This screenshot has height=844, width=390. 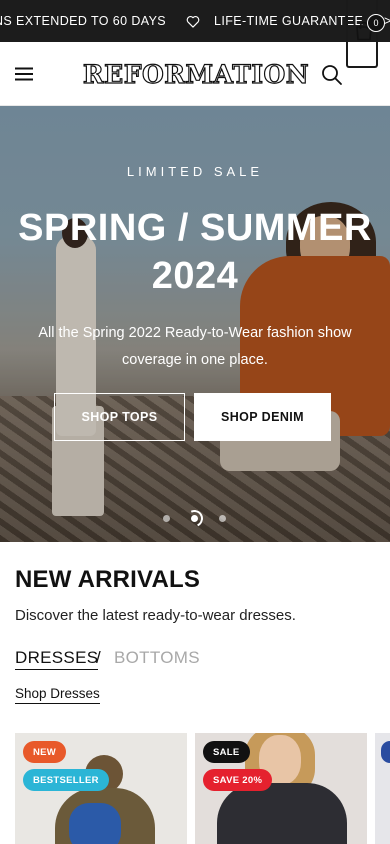 What do you see at coordinates (262, 417) in the screenshot?
I see `shop-denim-button: SHOP DENIM` at bounding box center [262, 417].